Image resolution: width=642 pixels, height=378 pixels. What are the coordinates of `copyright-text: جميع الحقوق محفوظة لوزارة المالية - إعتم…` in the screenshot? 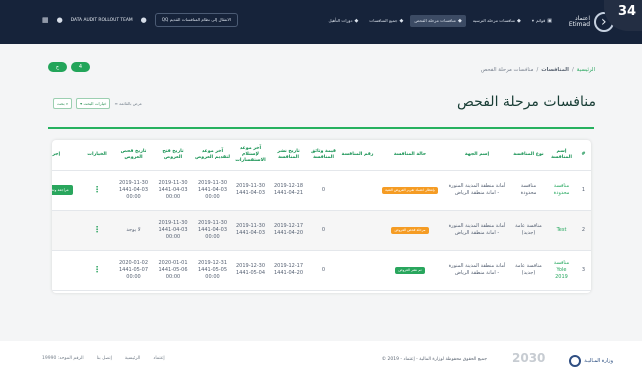 It's located at (434, 359).